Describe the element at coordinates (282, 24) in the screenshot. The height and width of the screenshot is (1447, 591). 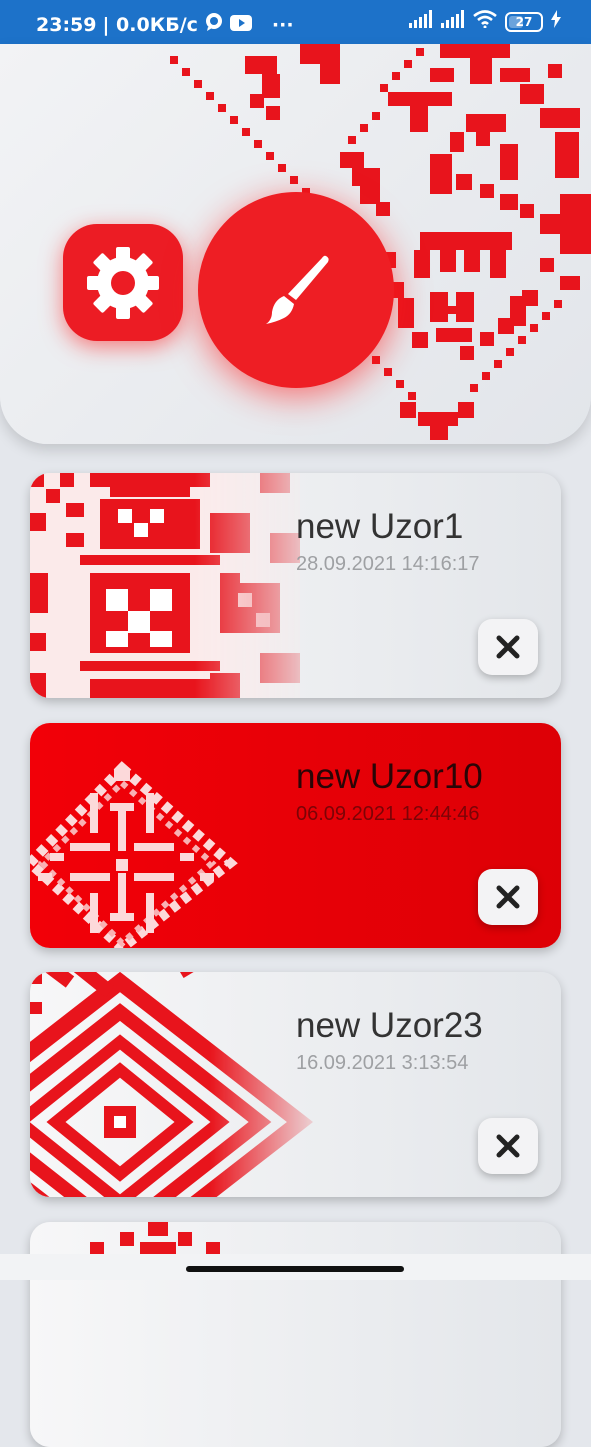
I see `more-icon: ···` at that location.